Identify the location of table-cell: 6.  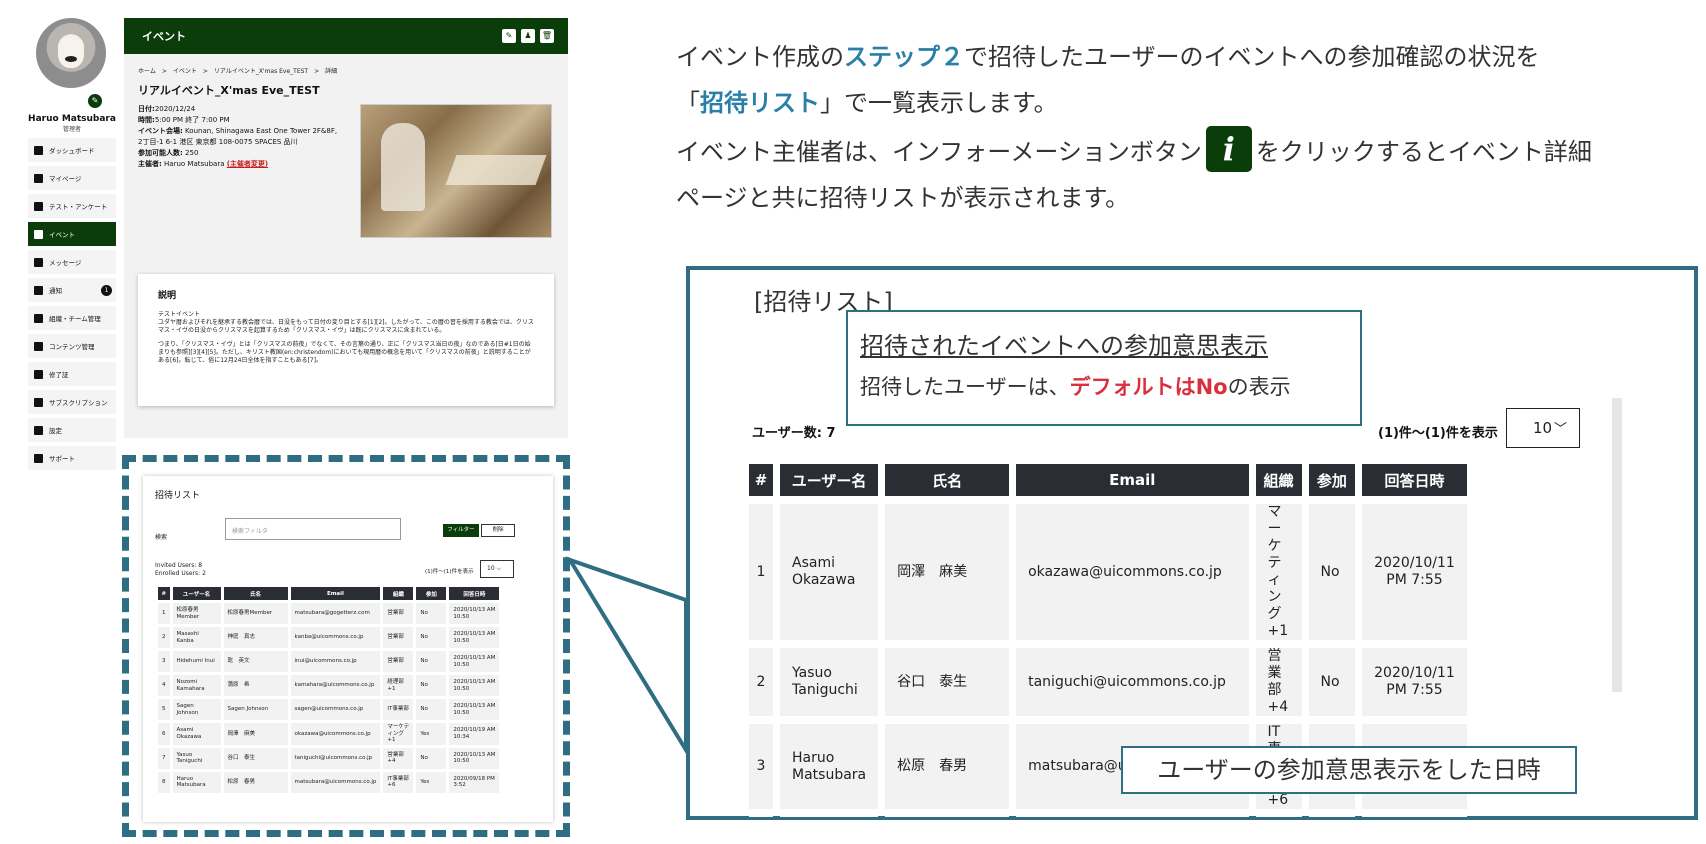
(164, 734).